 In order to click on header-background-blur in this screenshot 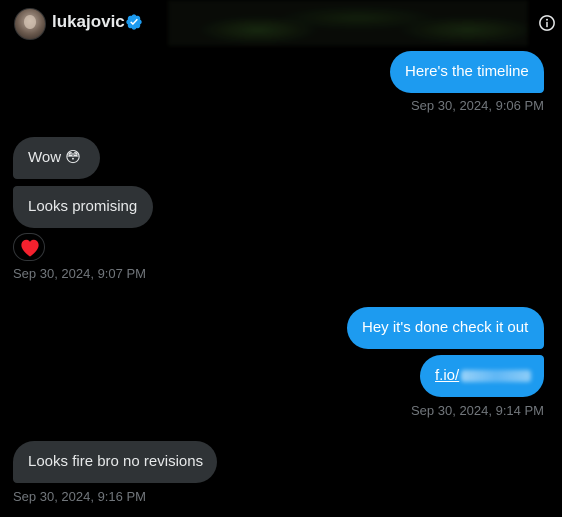, I will do `click(348, 23)`.